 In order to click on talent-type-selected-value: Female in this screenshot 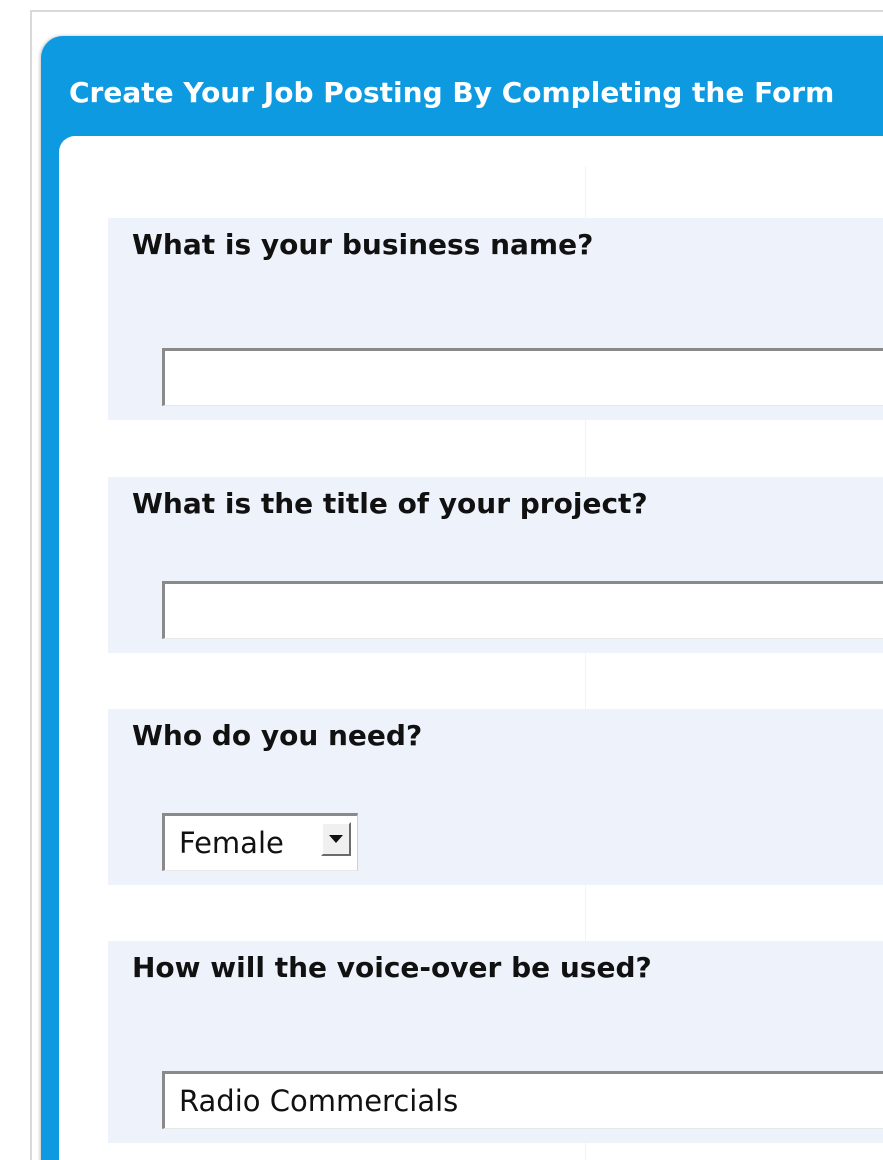, I will do `click(231, 843)`.